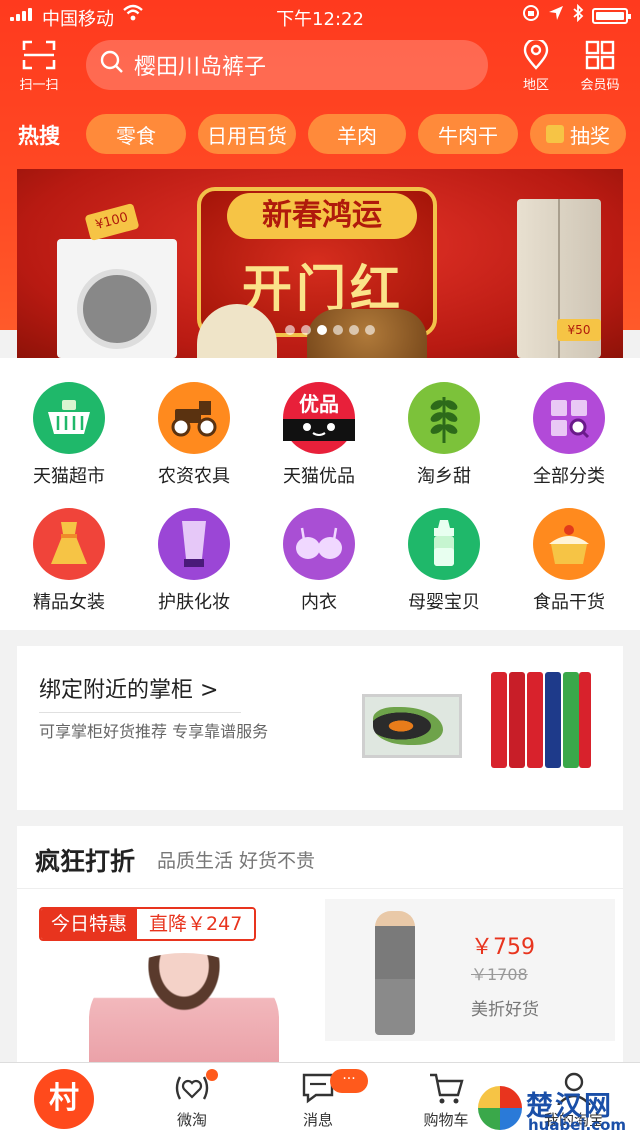  What do you see at coordinates (395, 973) in the screenshot?
I see `grey-suit-image` at bounding box center [395, 973].